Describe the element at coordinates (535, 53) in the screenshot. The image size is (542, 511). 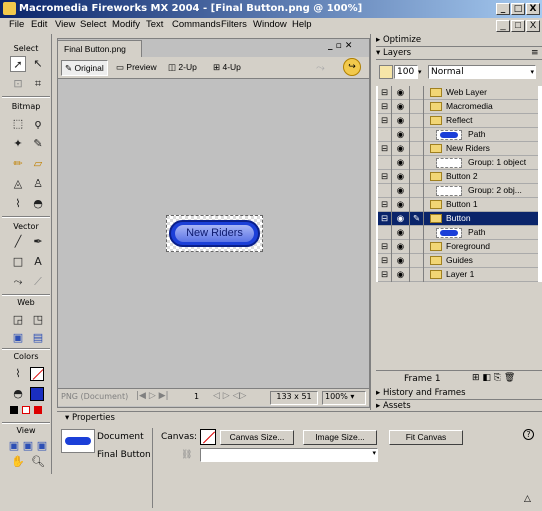
I see `layers-panel-menu-icon: ≡` at that location.